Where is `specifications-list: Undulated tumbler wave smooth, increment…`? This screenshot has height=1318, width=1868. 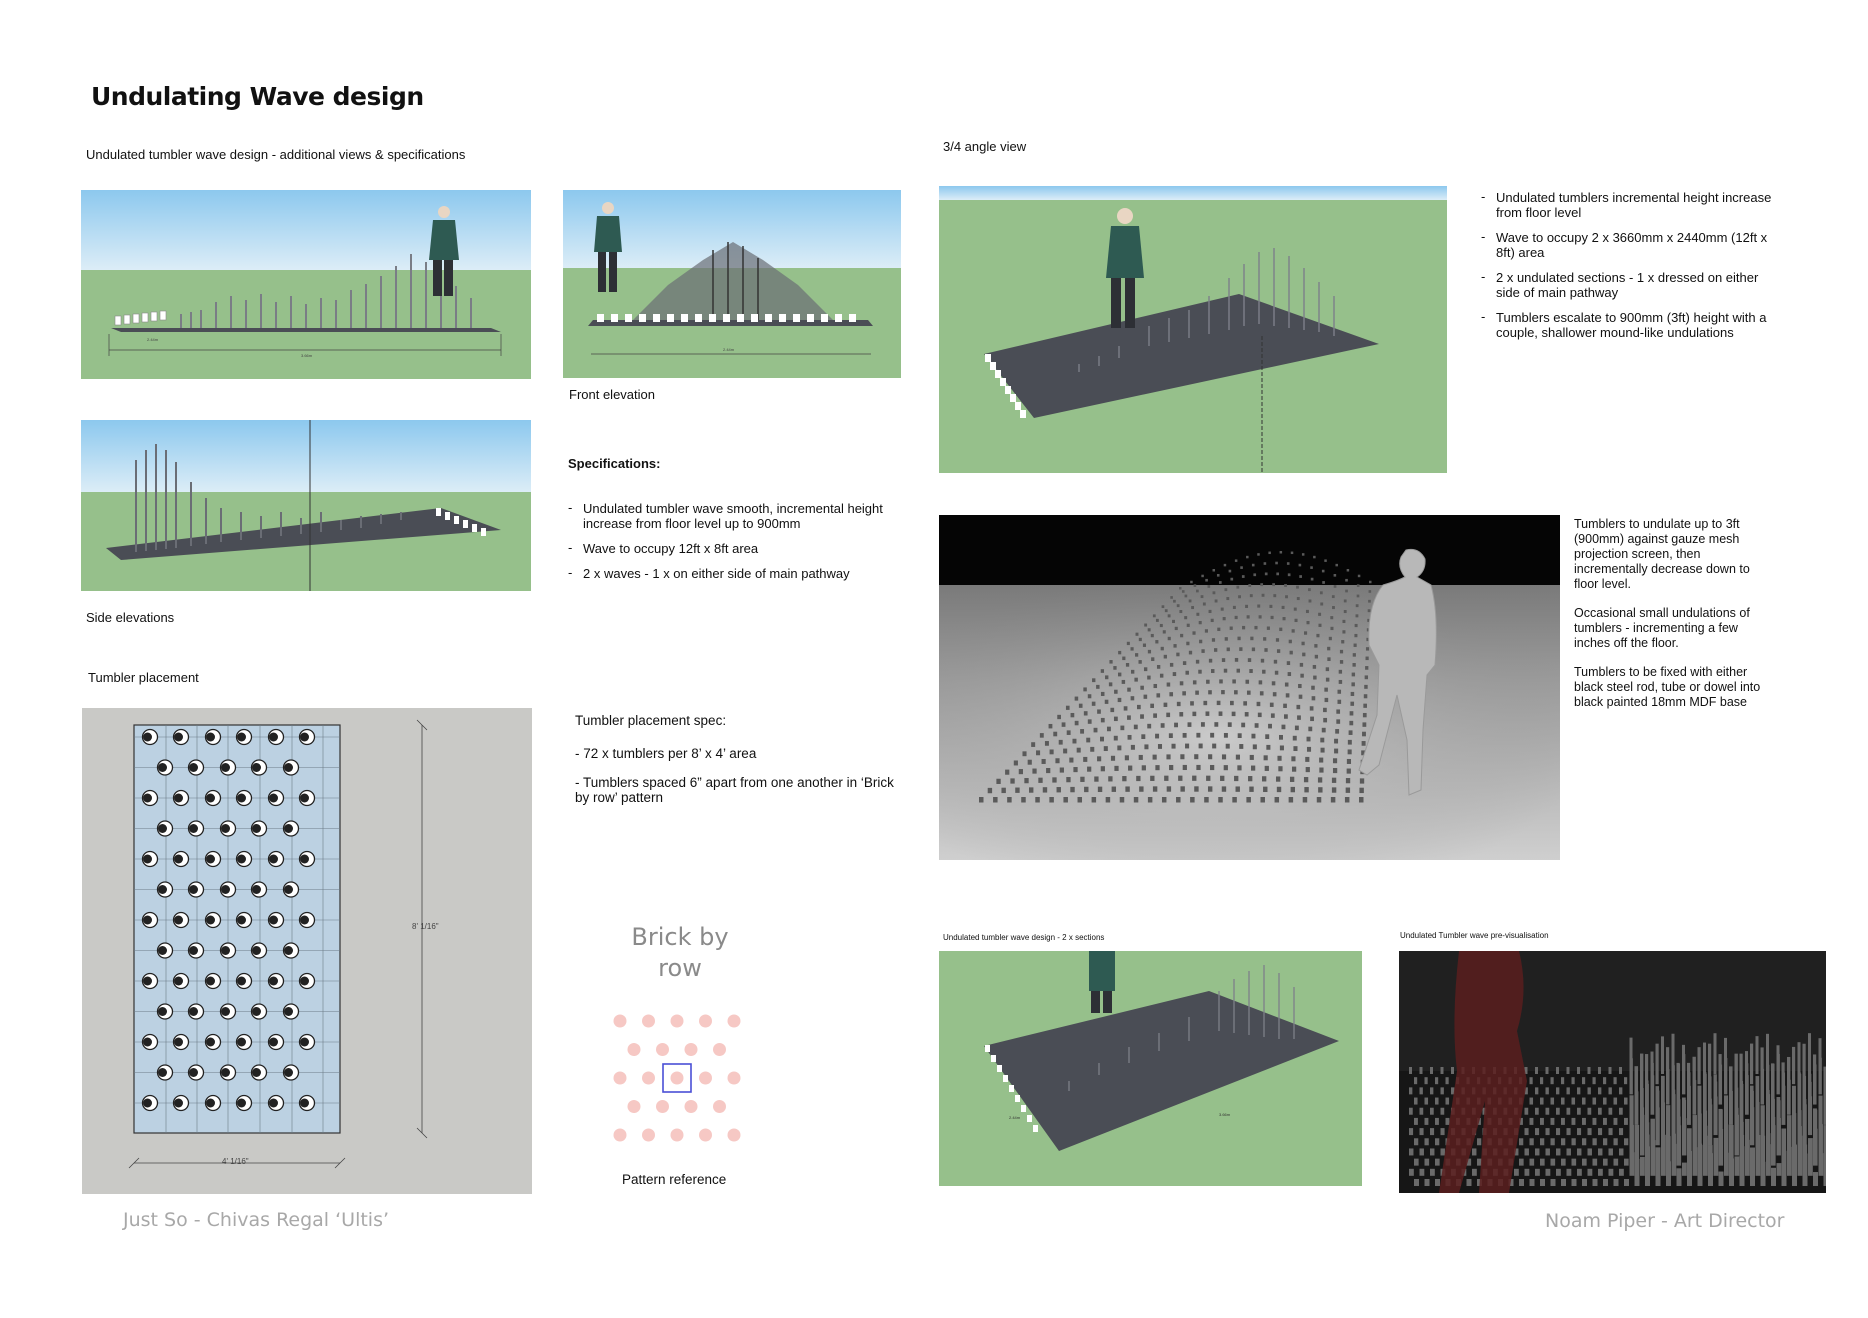 specifications-list: Undulated tumbler wave smooth, increment… is located at coordinates (738, 540).